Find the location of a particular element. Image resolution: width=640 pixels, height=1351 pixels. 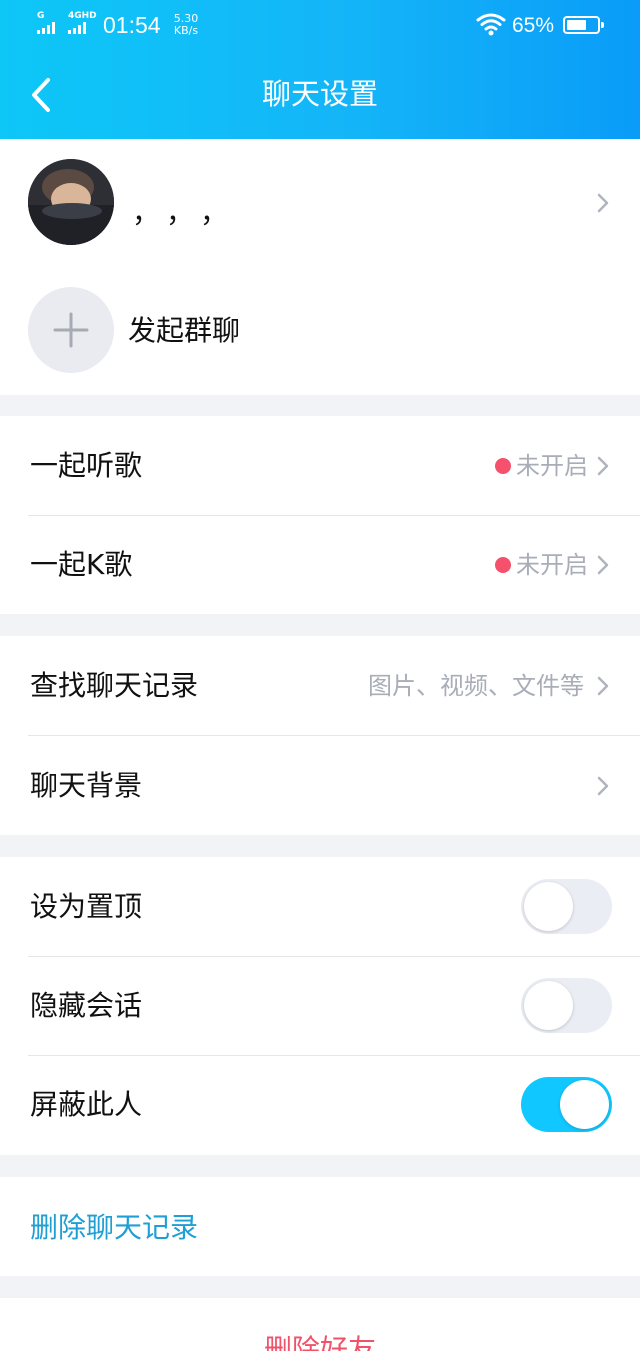

karaoke-together-row: 一起K歌 未开启 is located at coordinates (320, 565).